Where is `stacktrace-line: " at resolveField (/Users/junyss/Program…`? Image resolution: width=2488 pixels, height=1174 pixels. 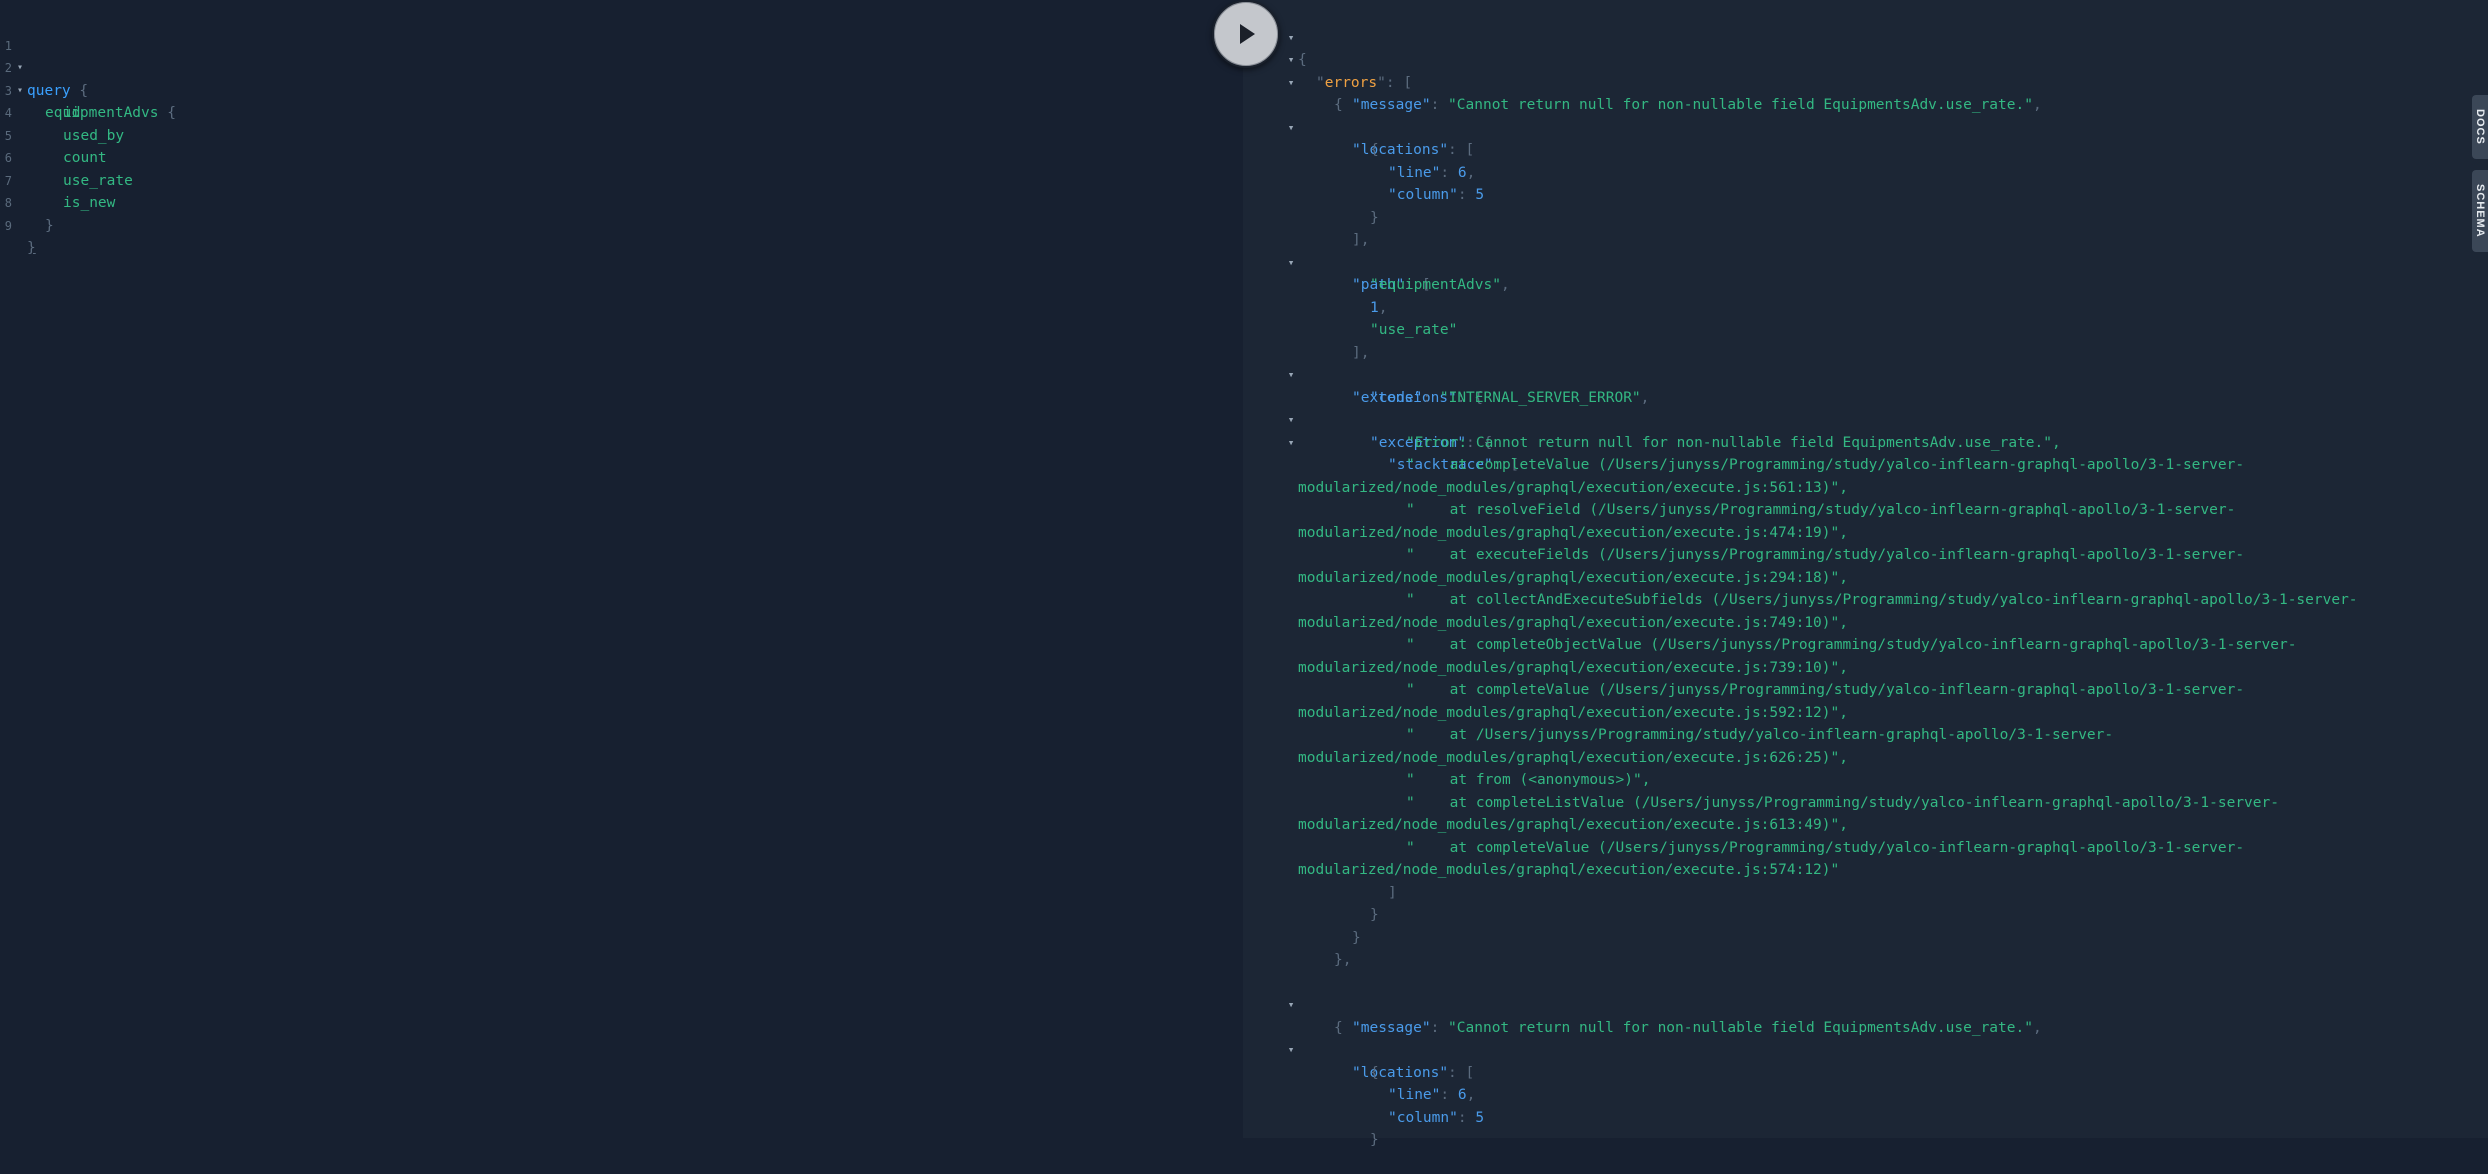 stacktrace-line: " at resolveField (/Users/junyss/Program… is located at coordinates (1821, 510).